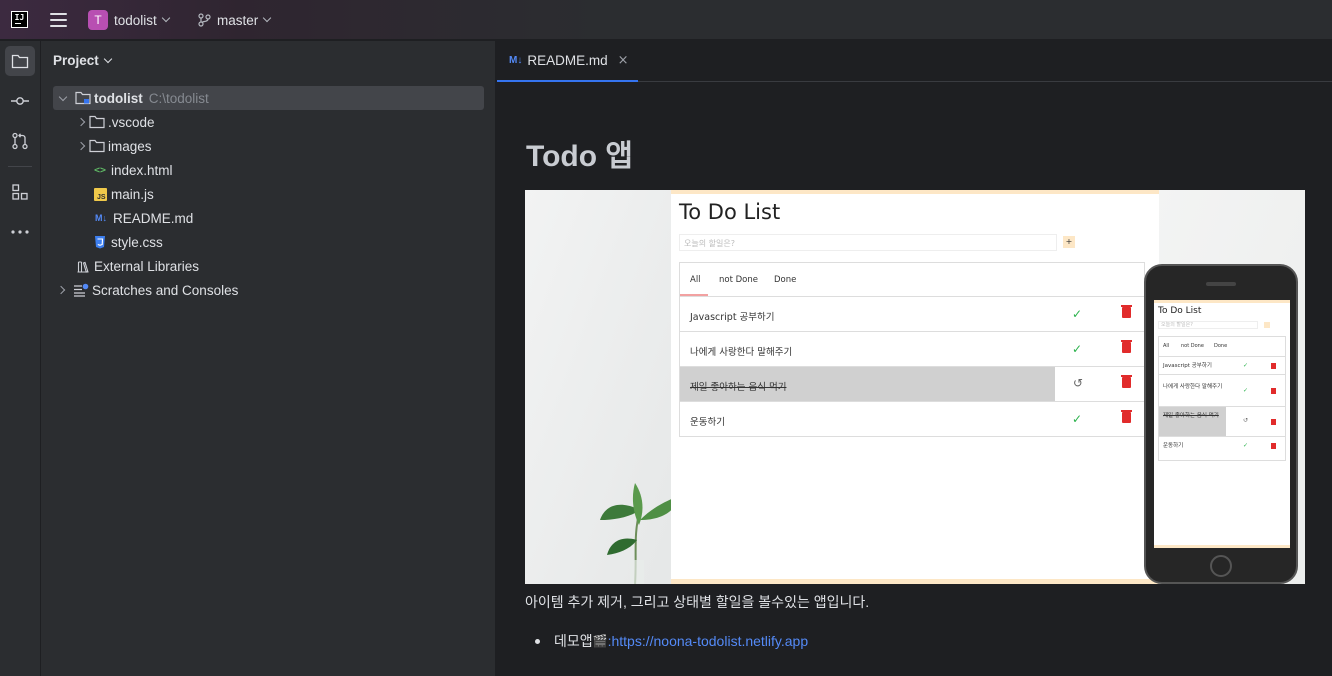  I want to click on editor-tab-bar: M↓ README.md ×, so click(914, 61).